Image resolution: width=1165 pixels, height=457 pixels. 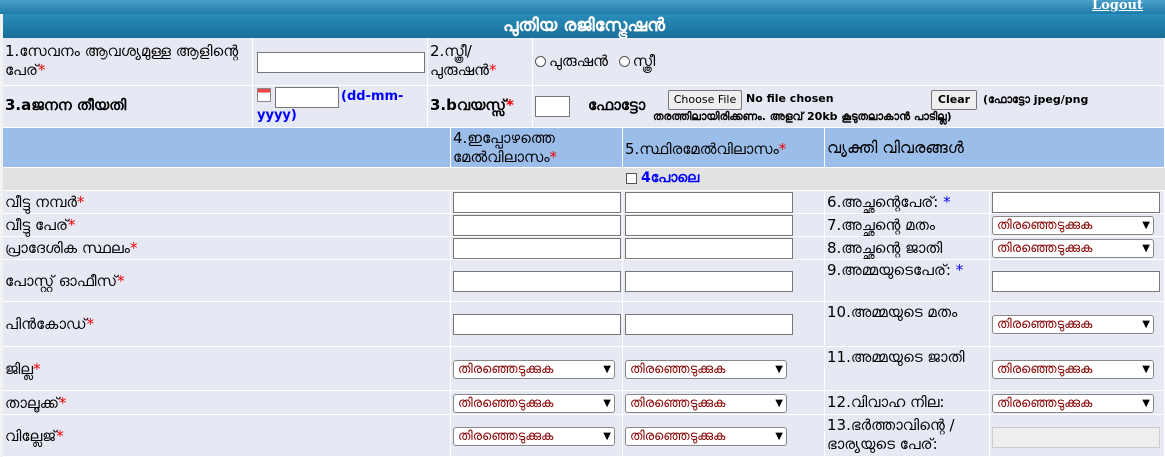 I want to click on address-row: പിൻകോഡ്* 10.അമ്മയുടെ മതം തിരഞ്ഞെടുക്കുക ▼, so click(x=584, y=324).